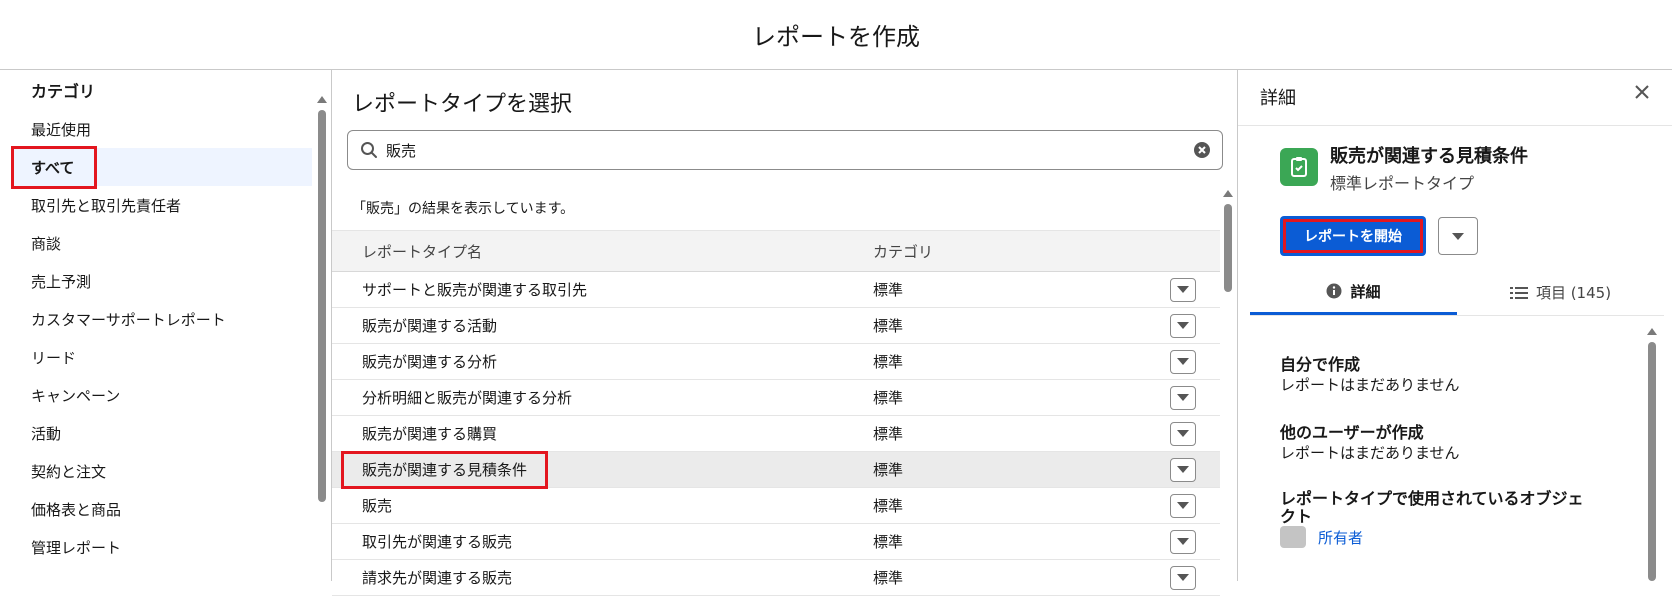 Image resolution: width=1672 pixels, height=596 pixels. Describe the element at coordinates (365, 150) in the screenshot. I see `search-icon` at that location.